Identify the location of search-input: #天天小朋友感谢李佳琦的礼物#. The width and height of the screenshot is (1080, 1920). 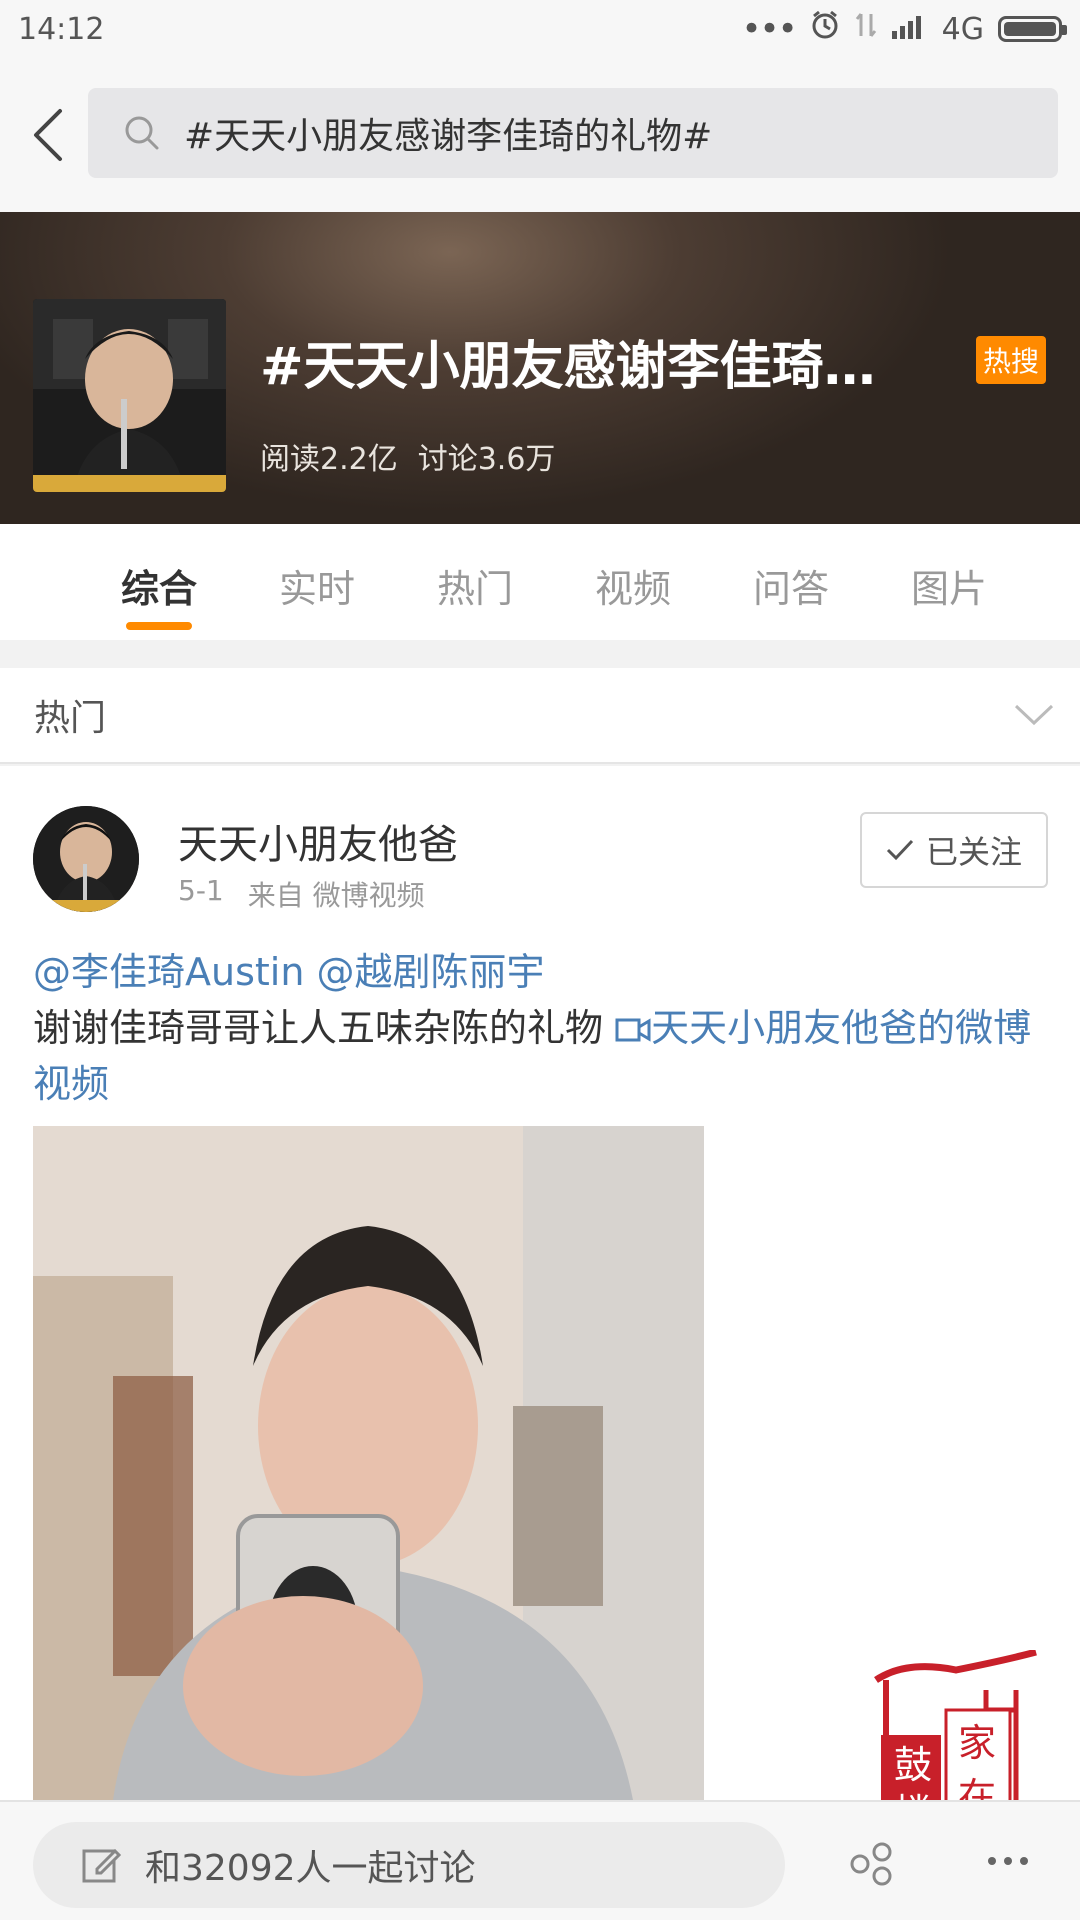
(573, 133).